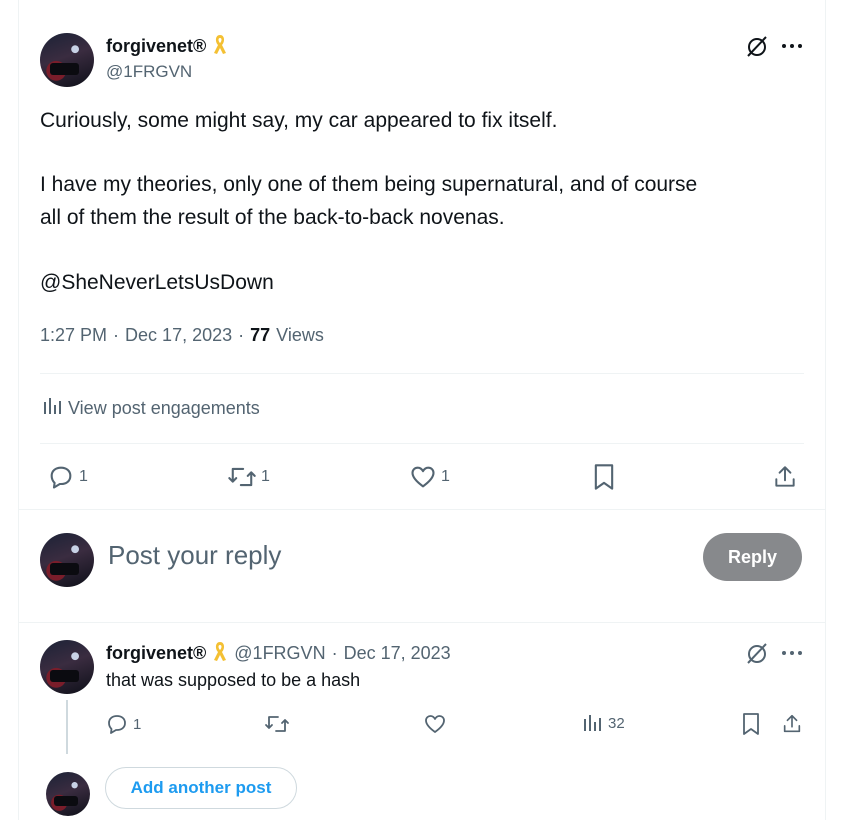 Image resolution: width=852 pixels, height=820 pixels. I want to click on reply-like-button, so click(435, 724).